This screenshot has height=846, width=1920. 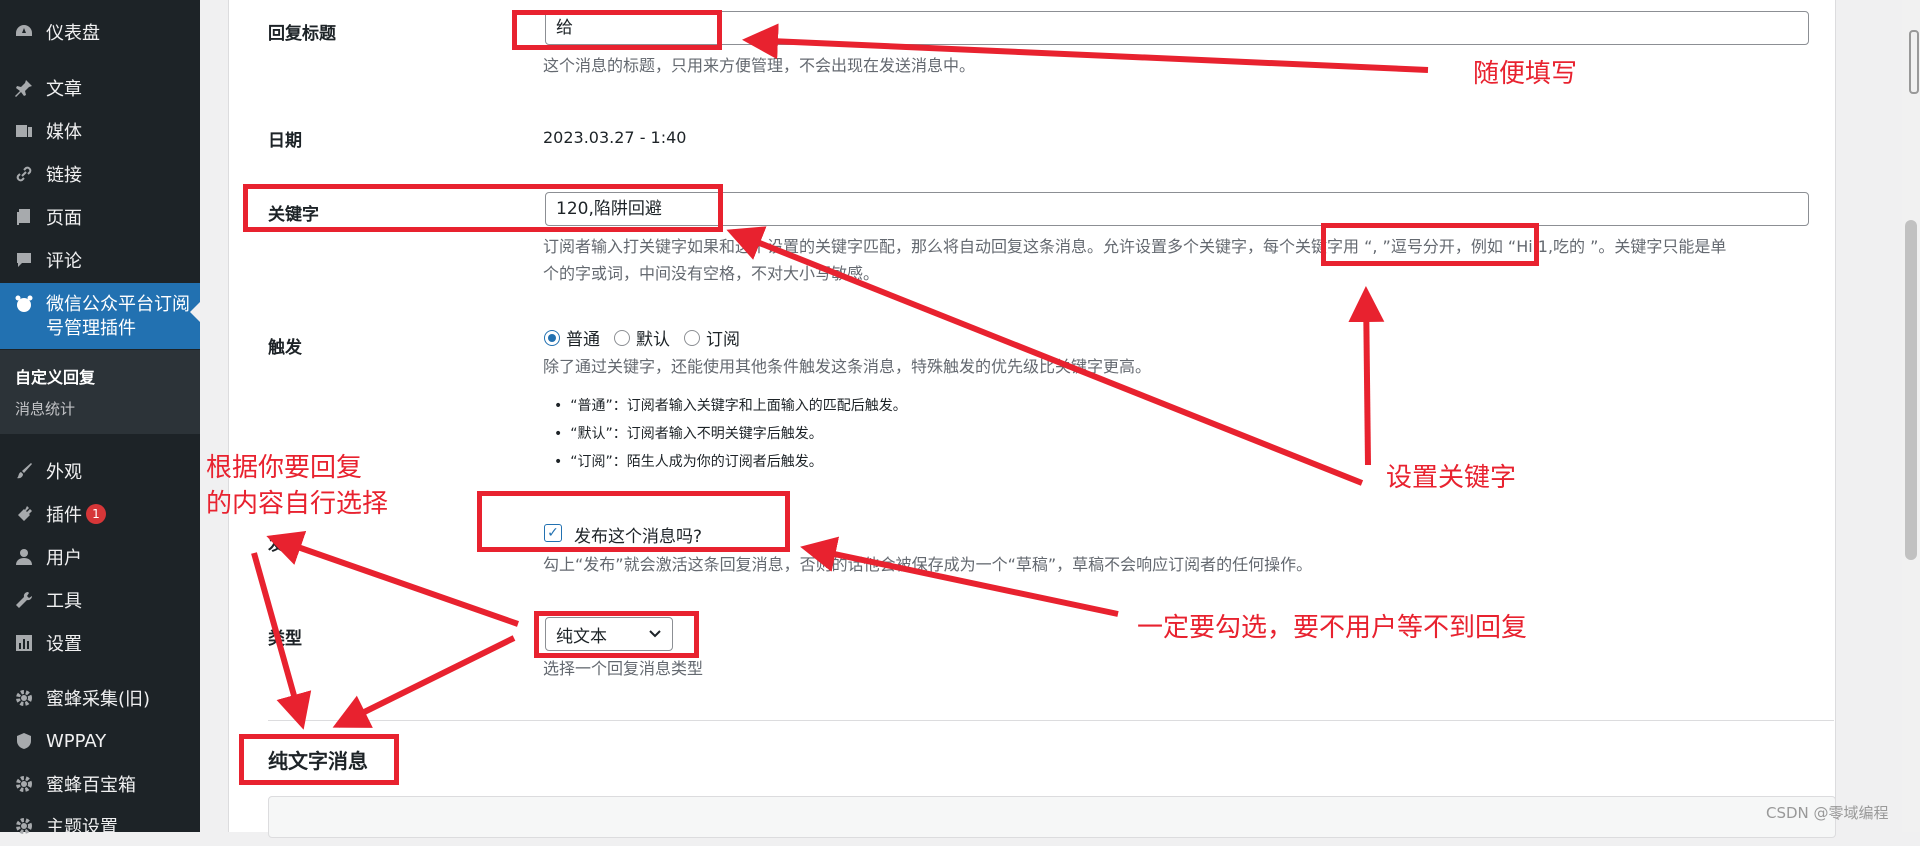 What do you see at coordinates (1366, 376) in the screenshot?
I see `arrow-to-comma` at bounding box center [1366, 376].